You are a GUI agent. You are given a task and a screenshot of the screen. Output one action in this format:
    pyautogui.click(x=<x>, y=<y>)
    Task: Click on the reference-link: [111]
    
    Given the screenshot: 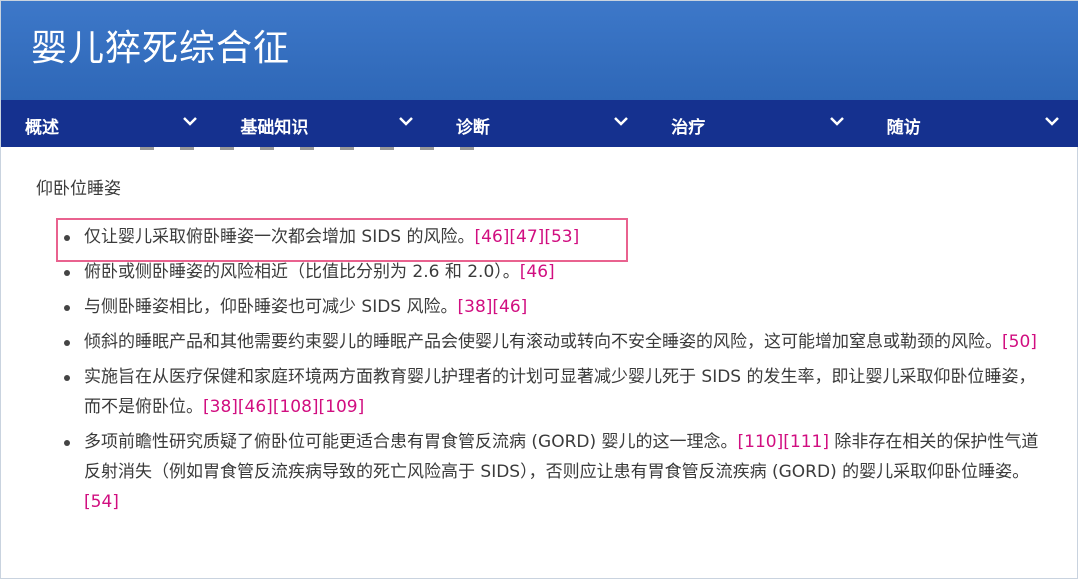 What is the action you would take?
    pyautogui.click(x=806, y=442)
    